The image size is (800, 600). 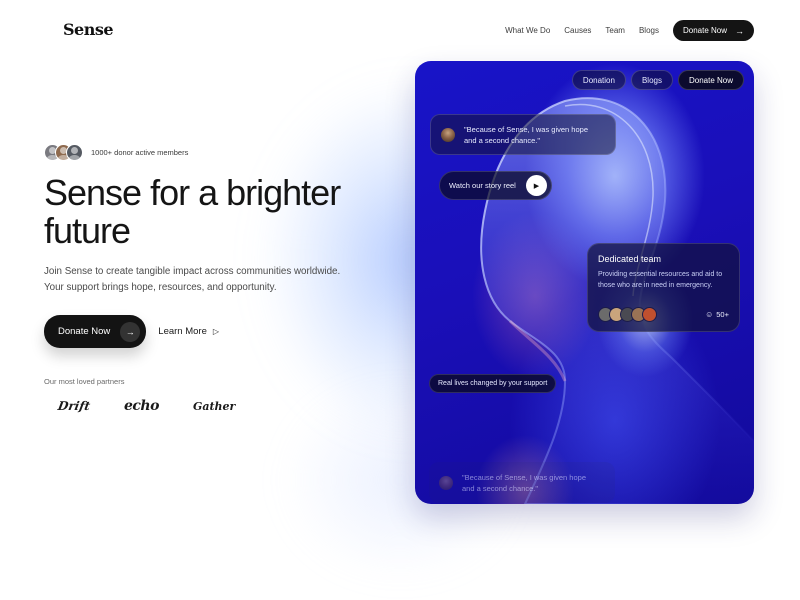 What do you see at coordinates (63, 152) in the screenshot?
I see `avatar-stack` at bounding box center [63, 152].